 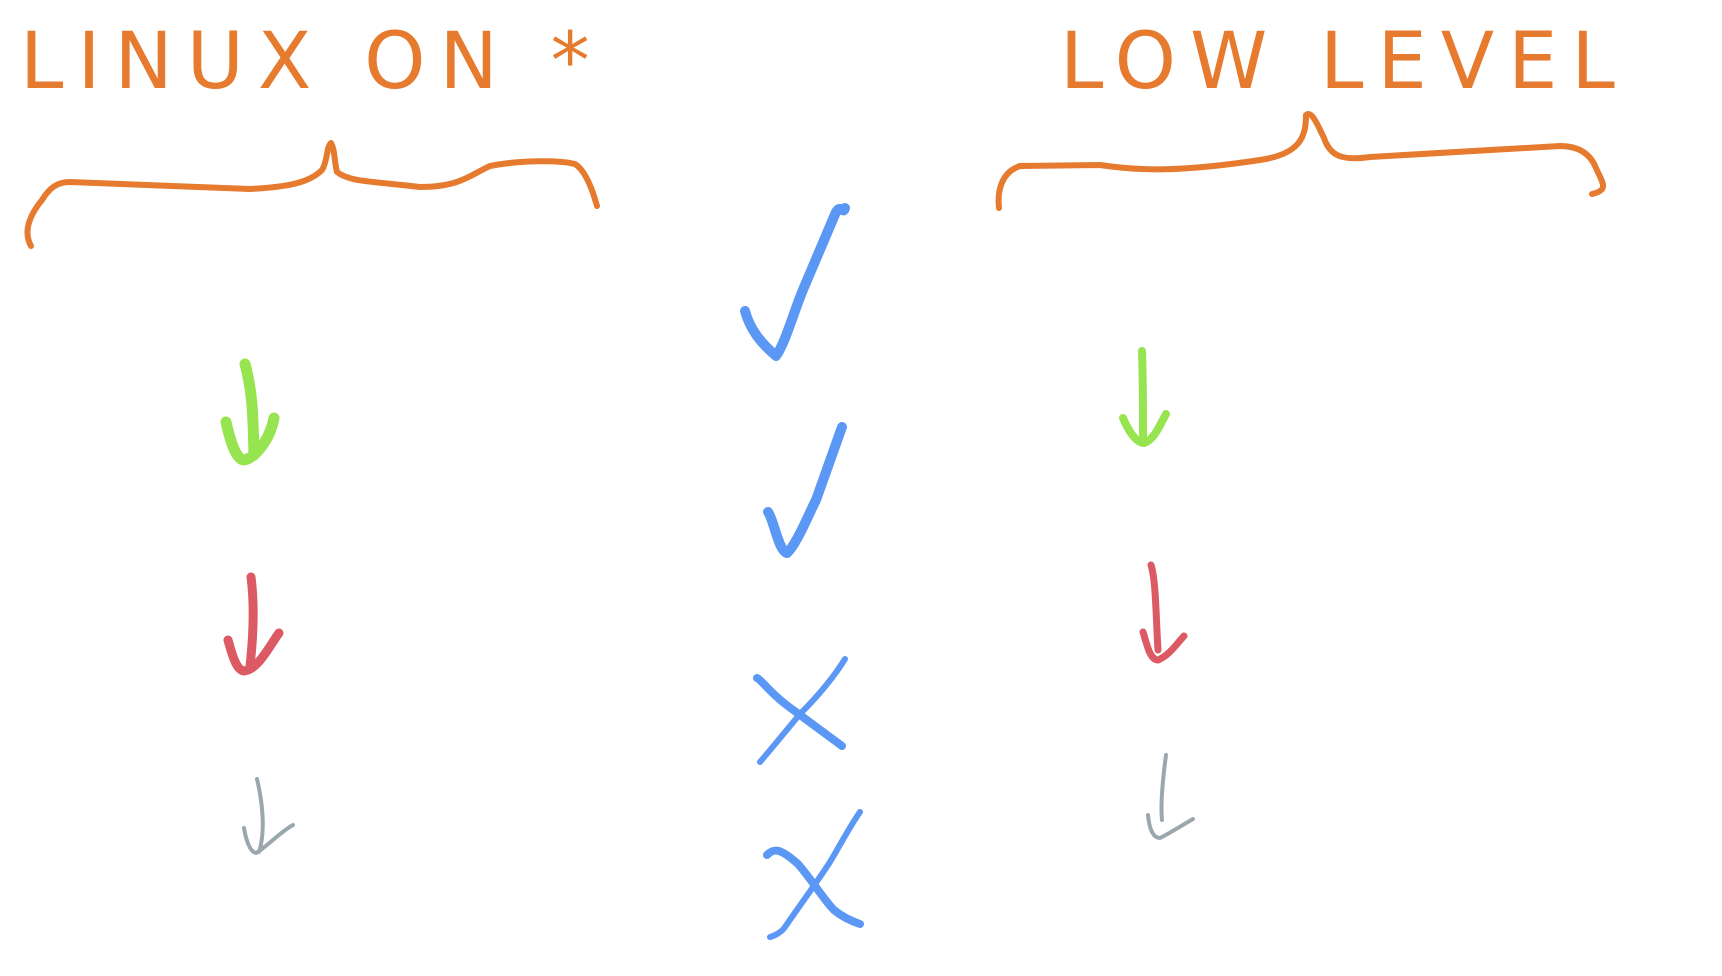 What do you see at coordinates (1300, 161) in the screenshot?
I see `right-curly-brace` at bounding box center [1300, 161].